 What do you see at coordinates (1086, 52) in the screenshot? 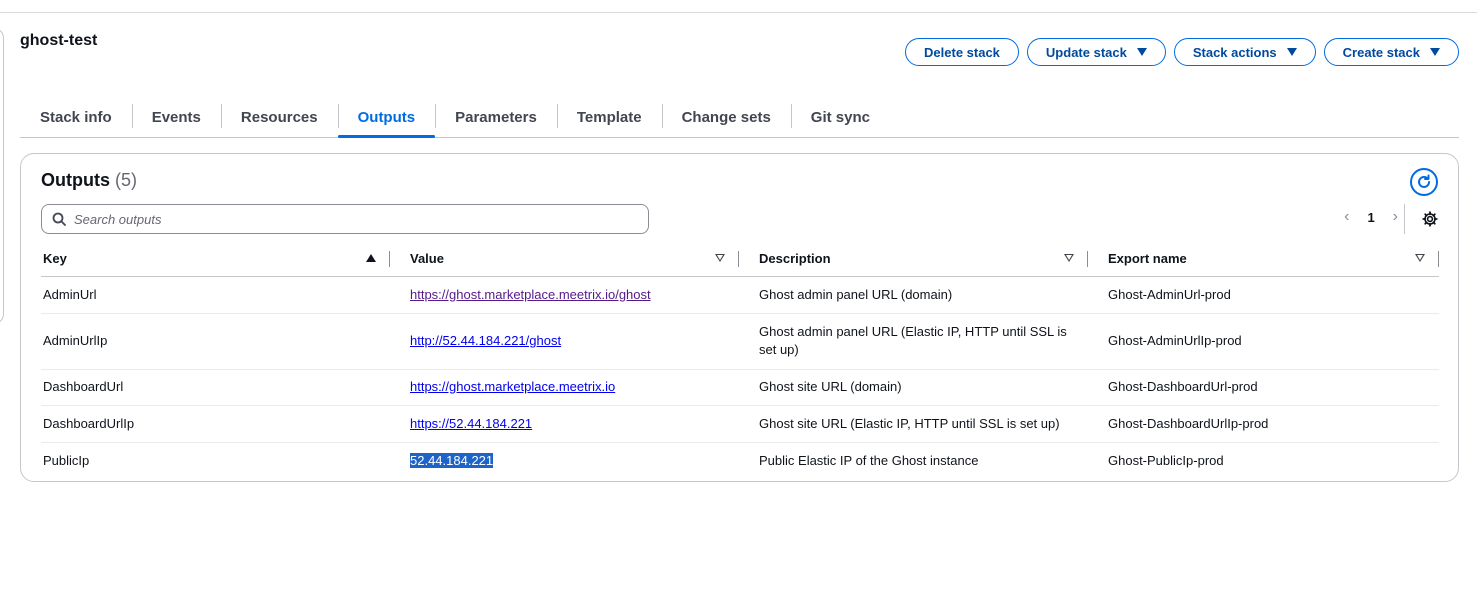
I see `update-stack-label: Update stack` at bounding box center [1086, 52].